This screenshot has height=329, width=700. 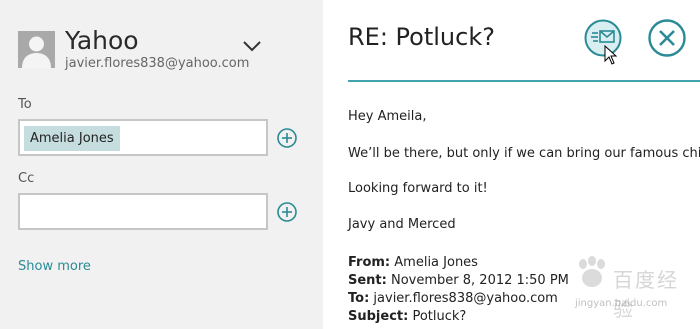 What do you see at coordinates (157, 63) in the screenshot?
I see `account-email: javier.flores838@yahoo.com` at bounding box center [157, 63].